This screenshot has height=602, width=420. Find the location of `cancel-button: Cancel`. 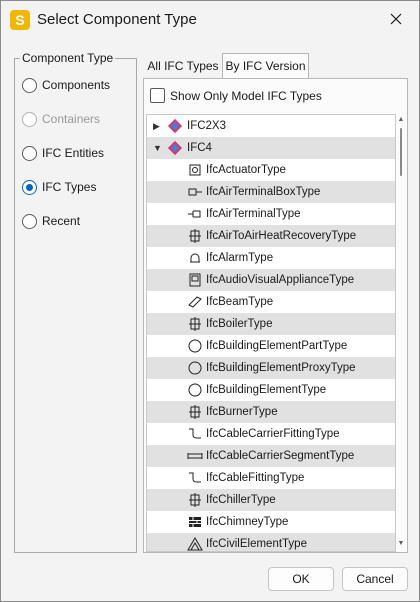

cancel-button: Cancel is located at coordinates (375, 579).